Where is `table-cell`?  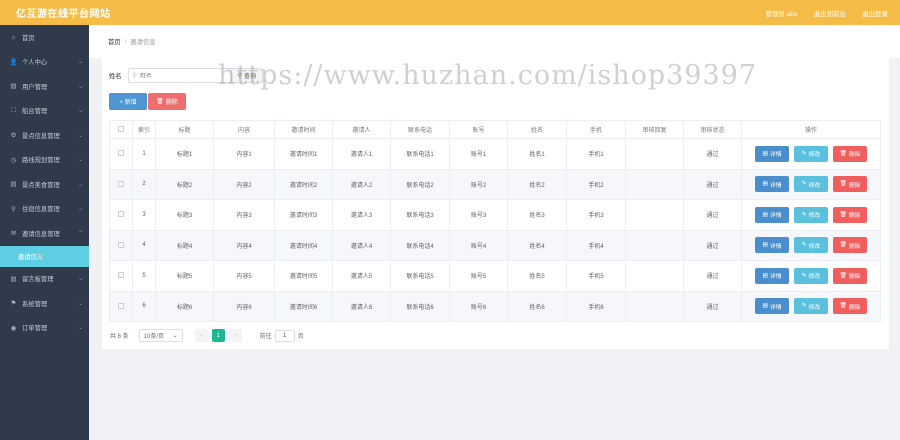
table-cell is located at coordinates (654, 154).